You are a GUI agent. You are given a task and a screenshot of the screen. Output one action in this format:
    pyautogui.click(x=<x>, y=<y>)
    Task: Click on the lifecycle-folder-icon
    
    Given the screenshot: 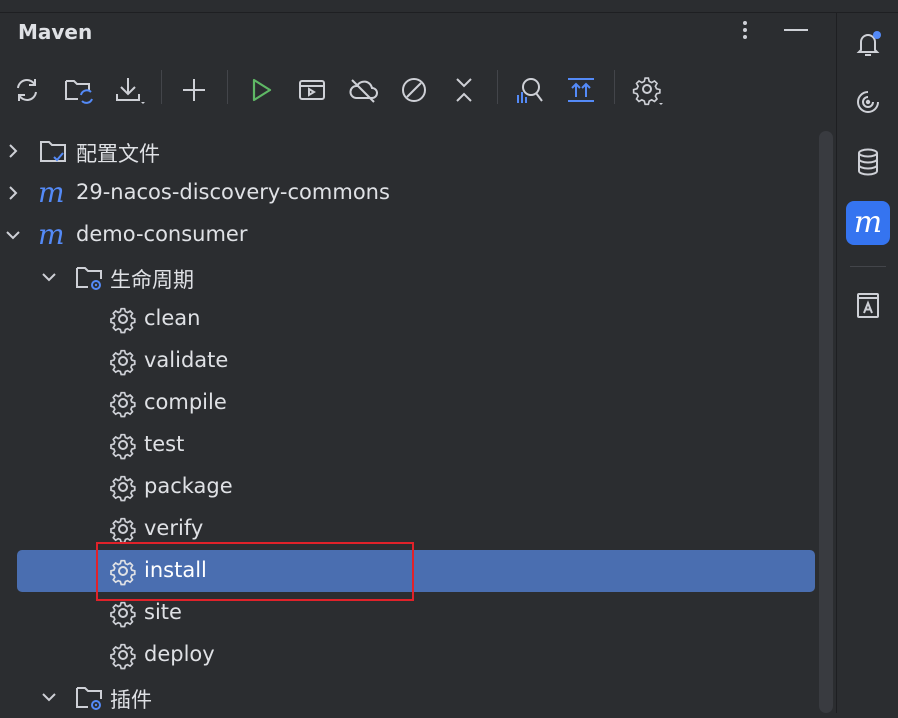 What is the action you would take?
    pyautogui.click(x=89, y=278)
    